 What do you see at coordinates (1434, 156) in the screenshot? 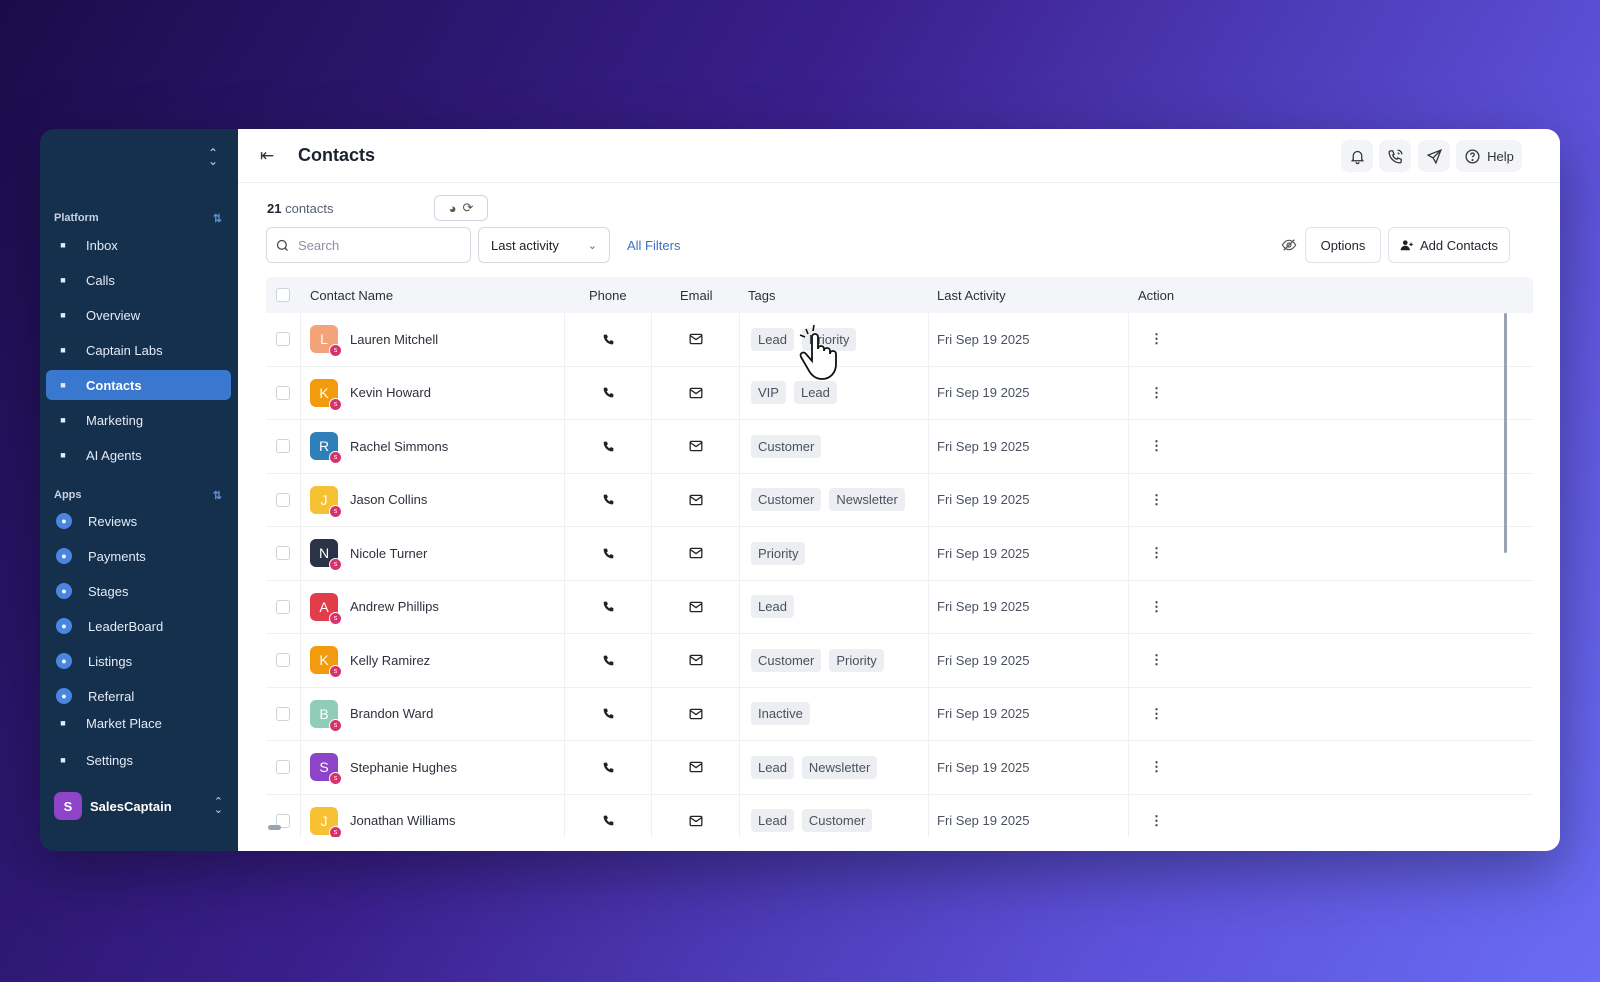
I see `send-button` at bounding box center [1434, 156].